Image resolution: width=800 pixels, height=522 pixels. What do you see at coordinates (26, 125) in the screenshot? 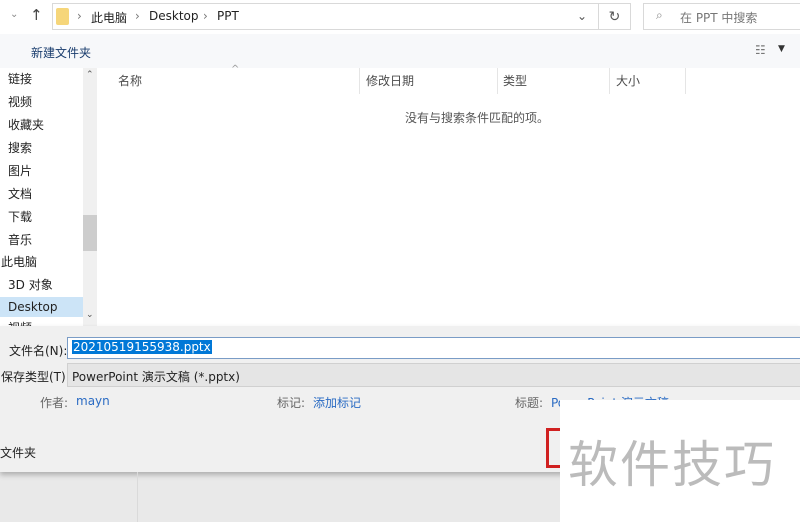
I see `sidebar-item-favorites: 收藏夹` at bounding box center [26, 125].